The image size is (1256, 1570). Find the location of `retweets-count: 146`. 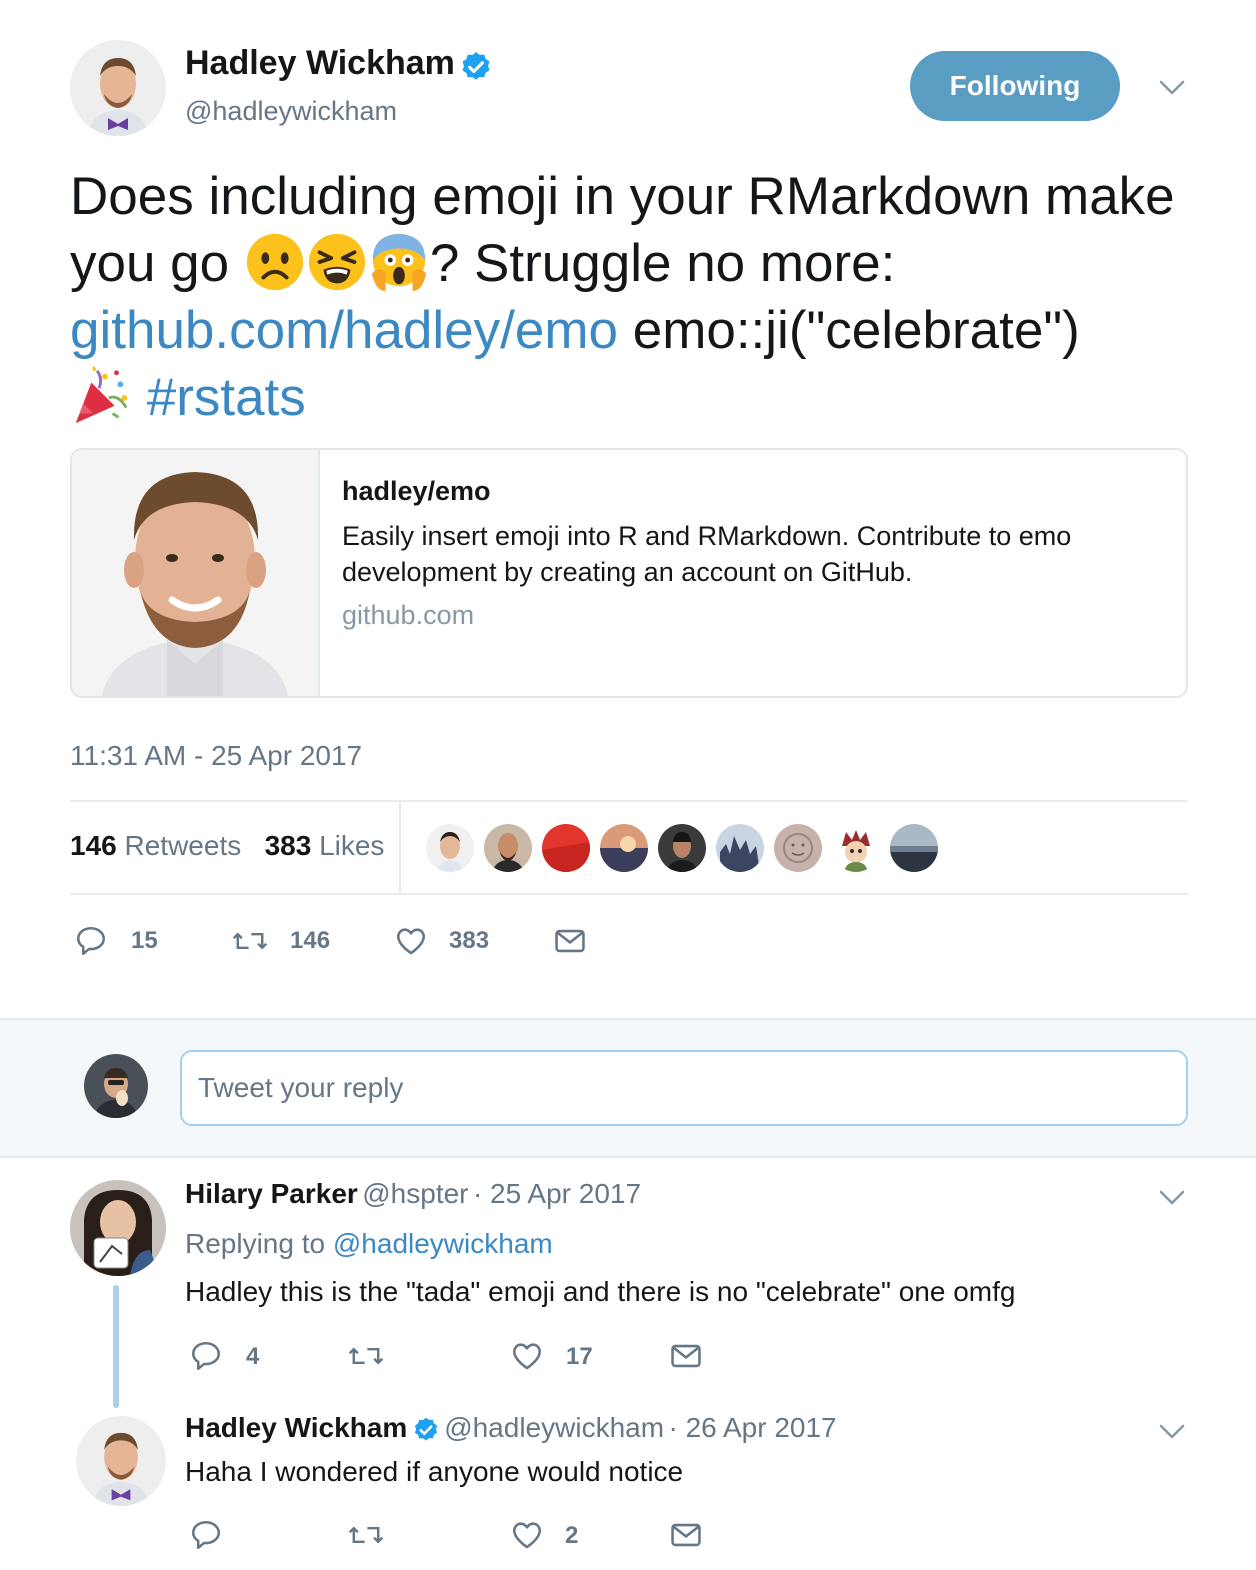

retweets-count: 146 is located at coordinates (93, 845).